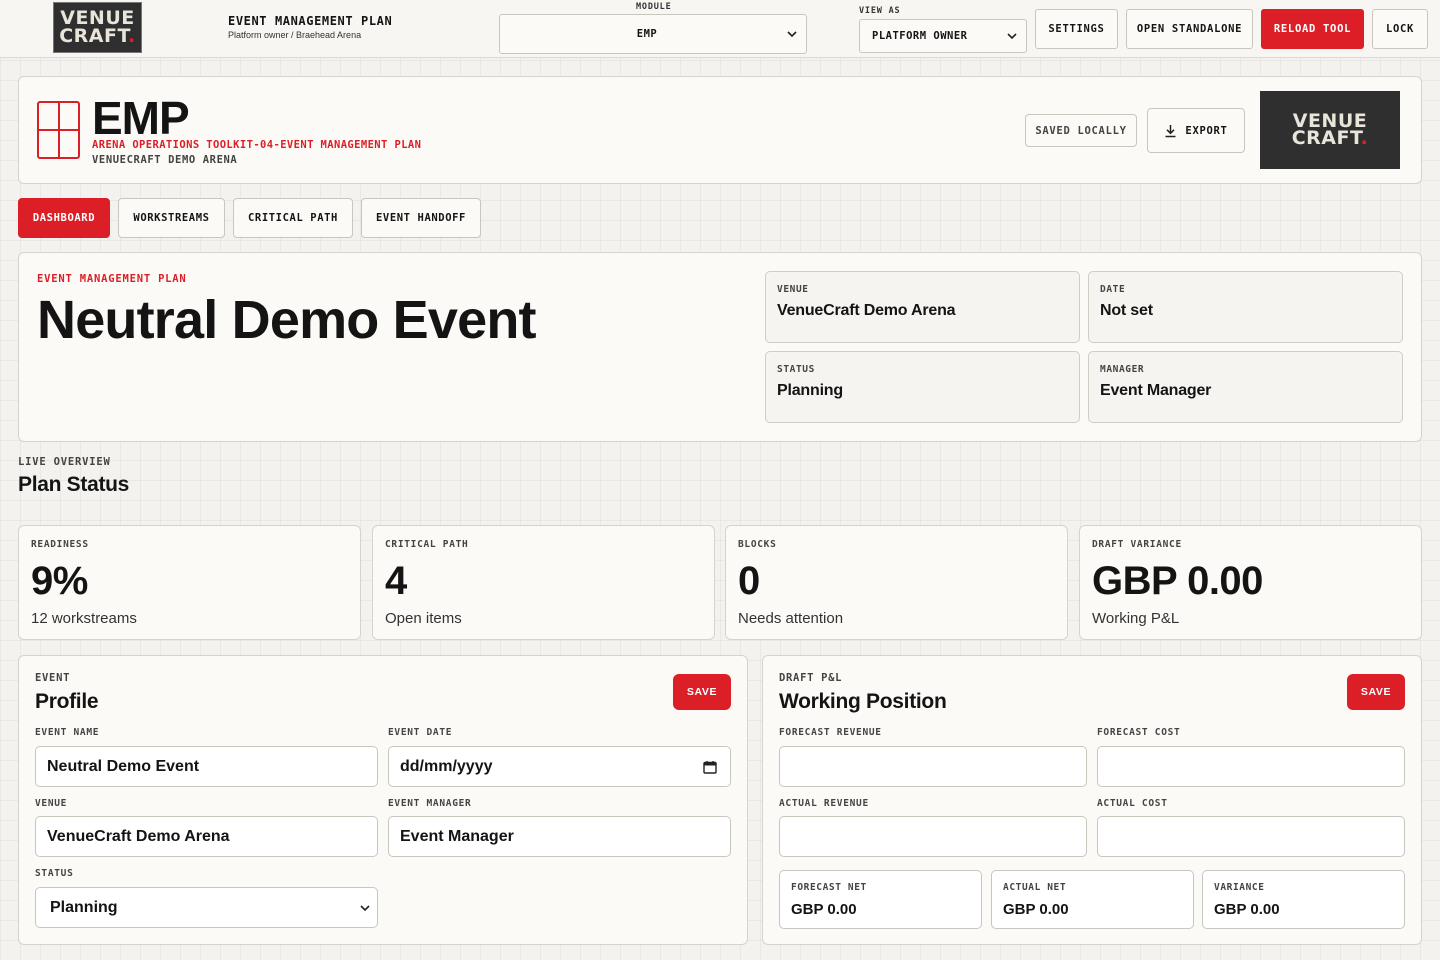 The image size is (1440, 960). I want to click on stat-readiness: READINESS 9% 12 workstreams, so click(189, 582).